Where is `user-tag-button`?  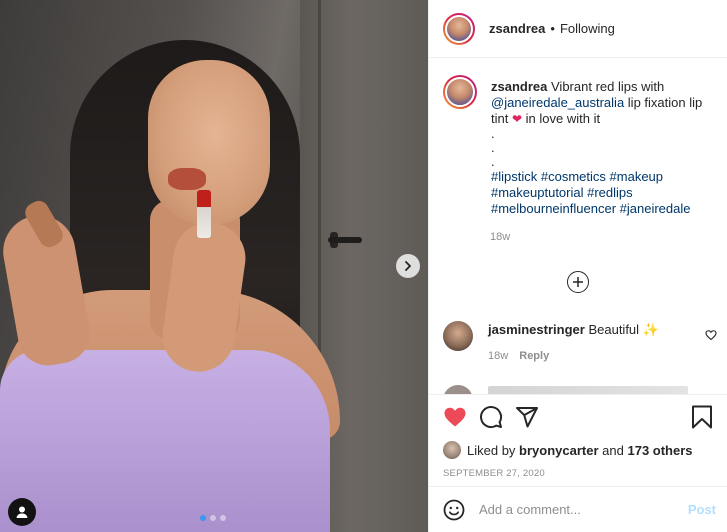 user-tag-button is located at coordinates (22, 512).